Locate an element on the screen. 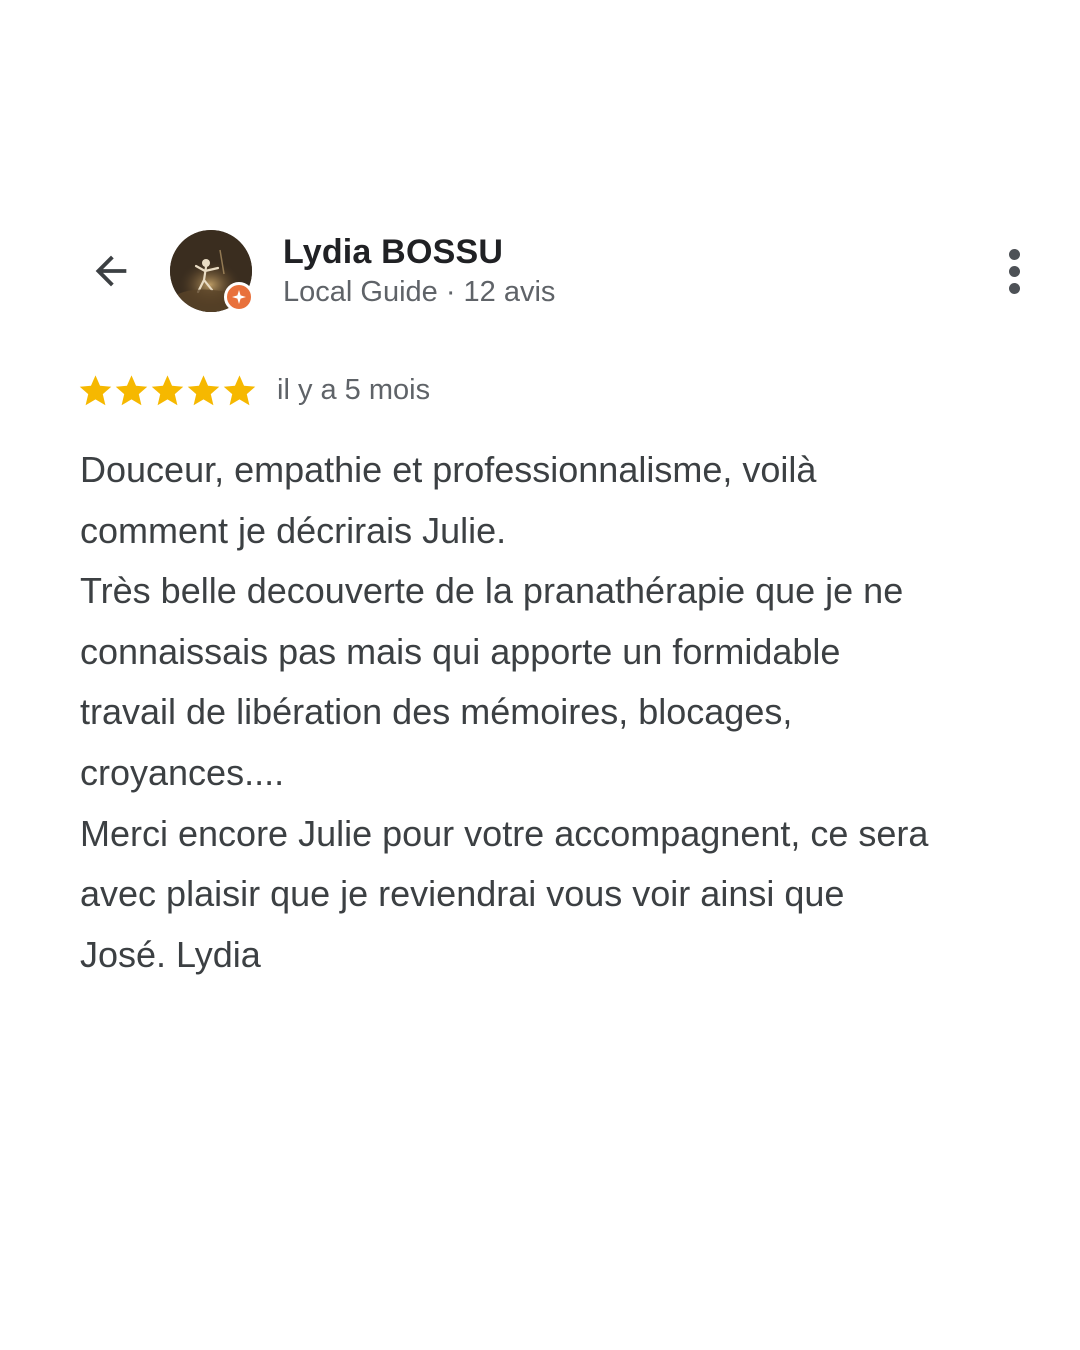 This screenshot has height=1350, width=1080. more-options-button is located at coordinates (1014, 271).